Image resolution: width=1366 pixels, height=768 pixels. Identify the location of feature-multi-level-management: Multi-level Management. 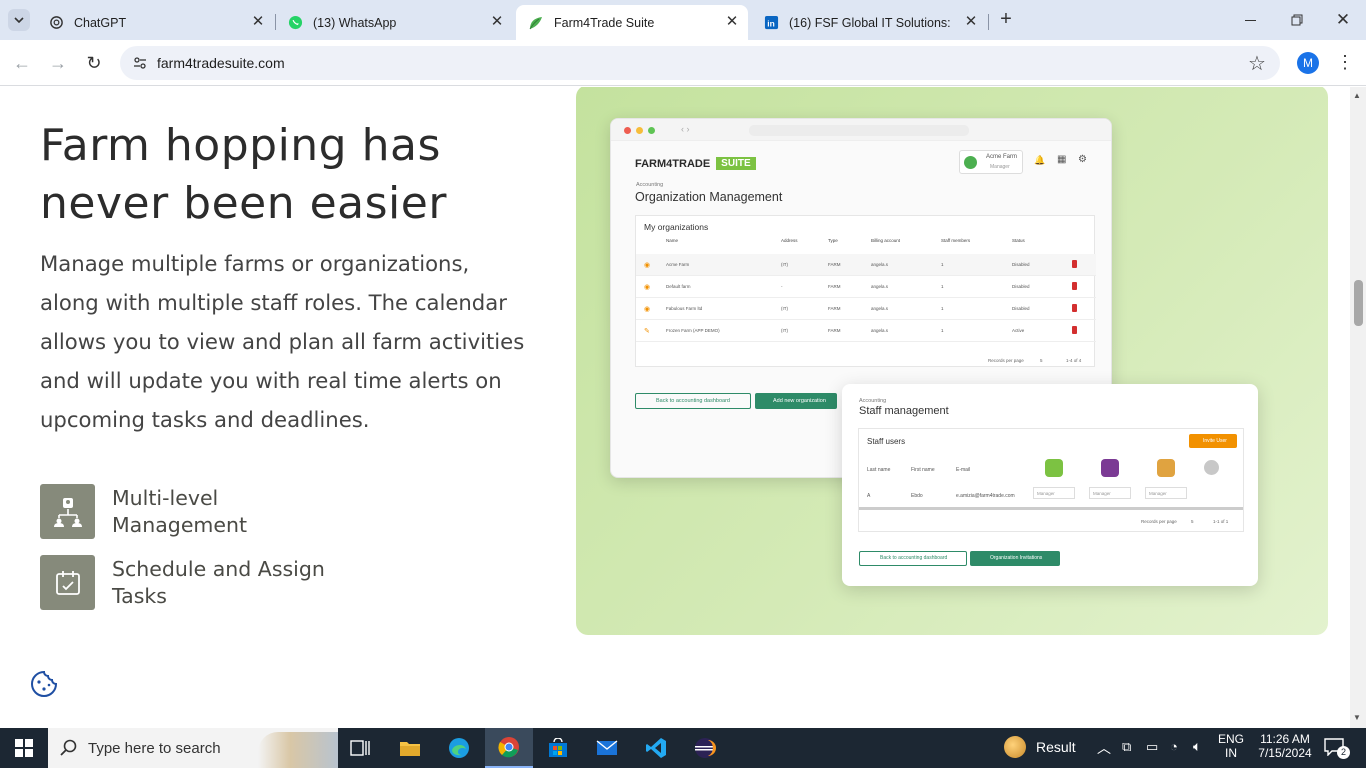
(196, 511).